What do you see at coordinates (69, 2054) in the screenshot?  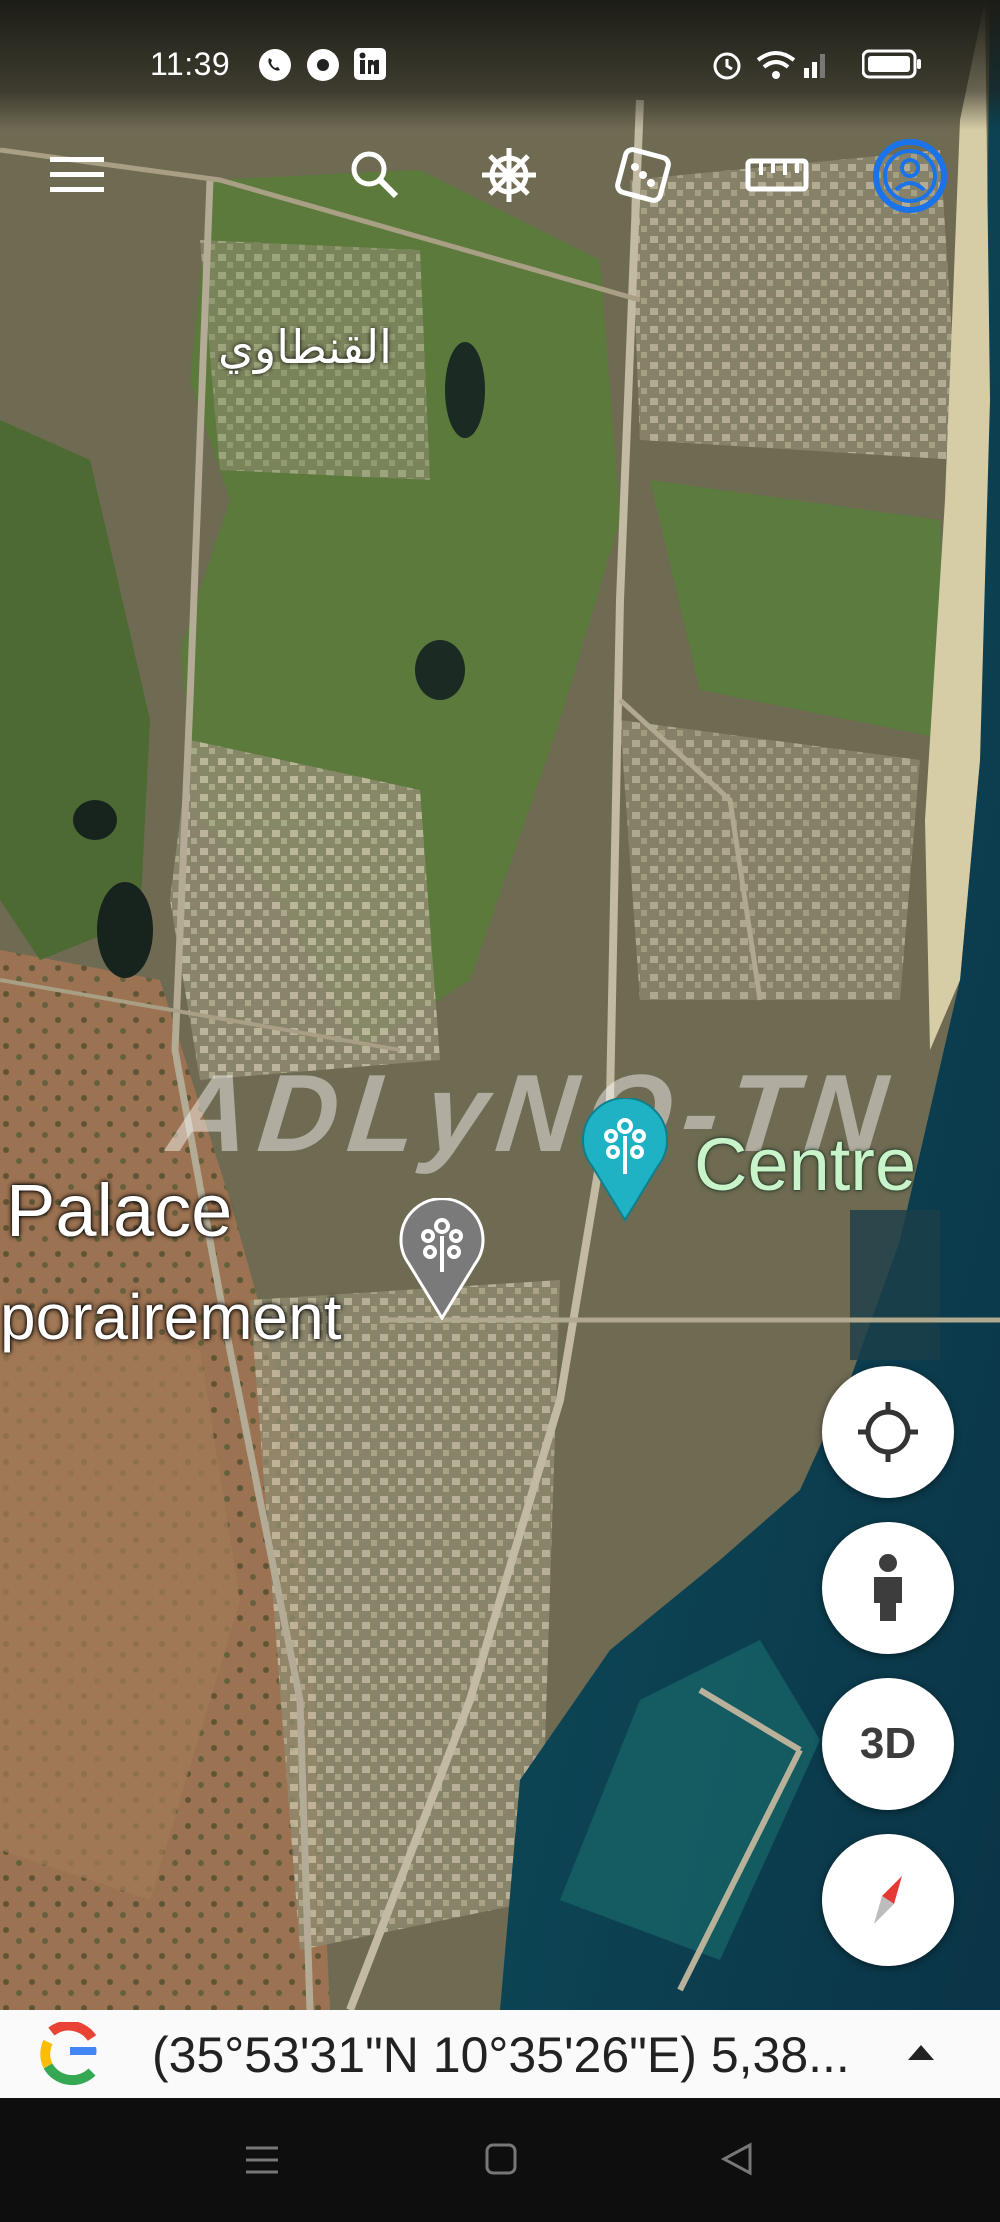 I see `google-g-logo` at bounding box center [69, 2054].